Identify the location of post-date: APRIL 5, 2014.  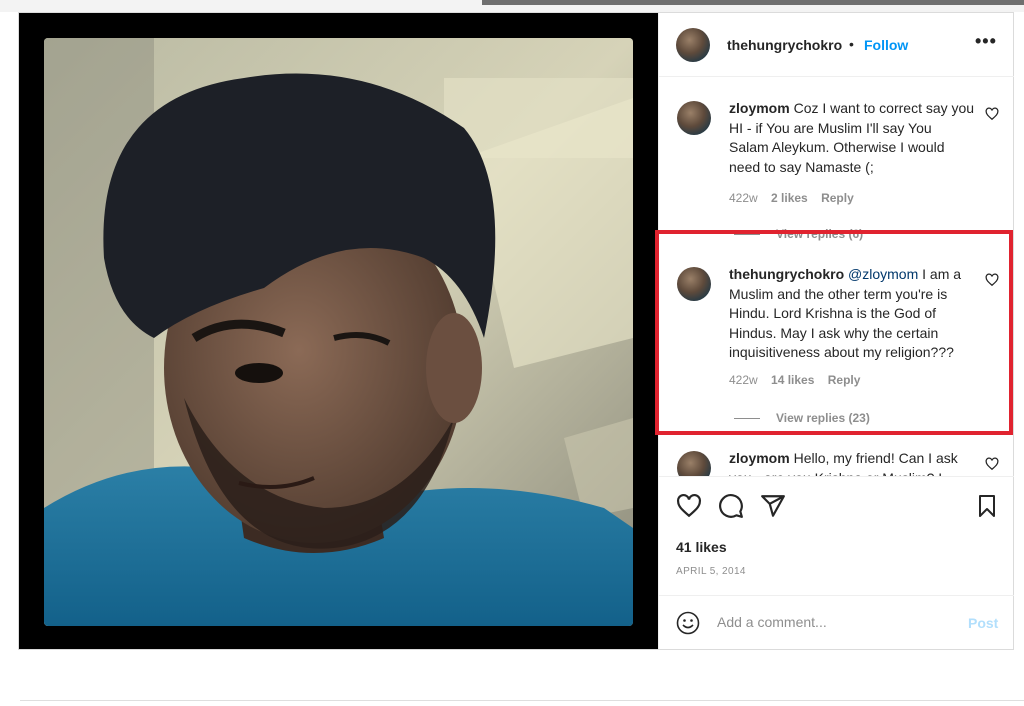
(711, 571).